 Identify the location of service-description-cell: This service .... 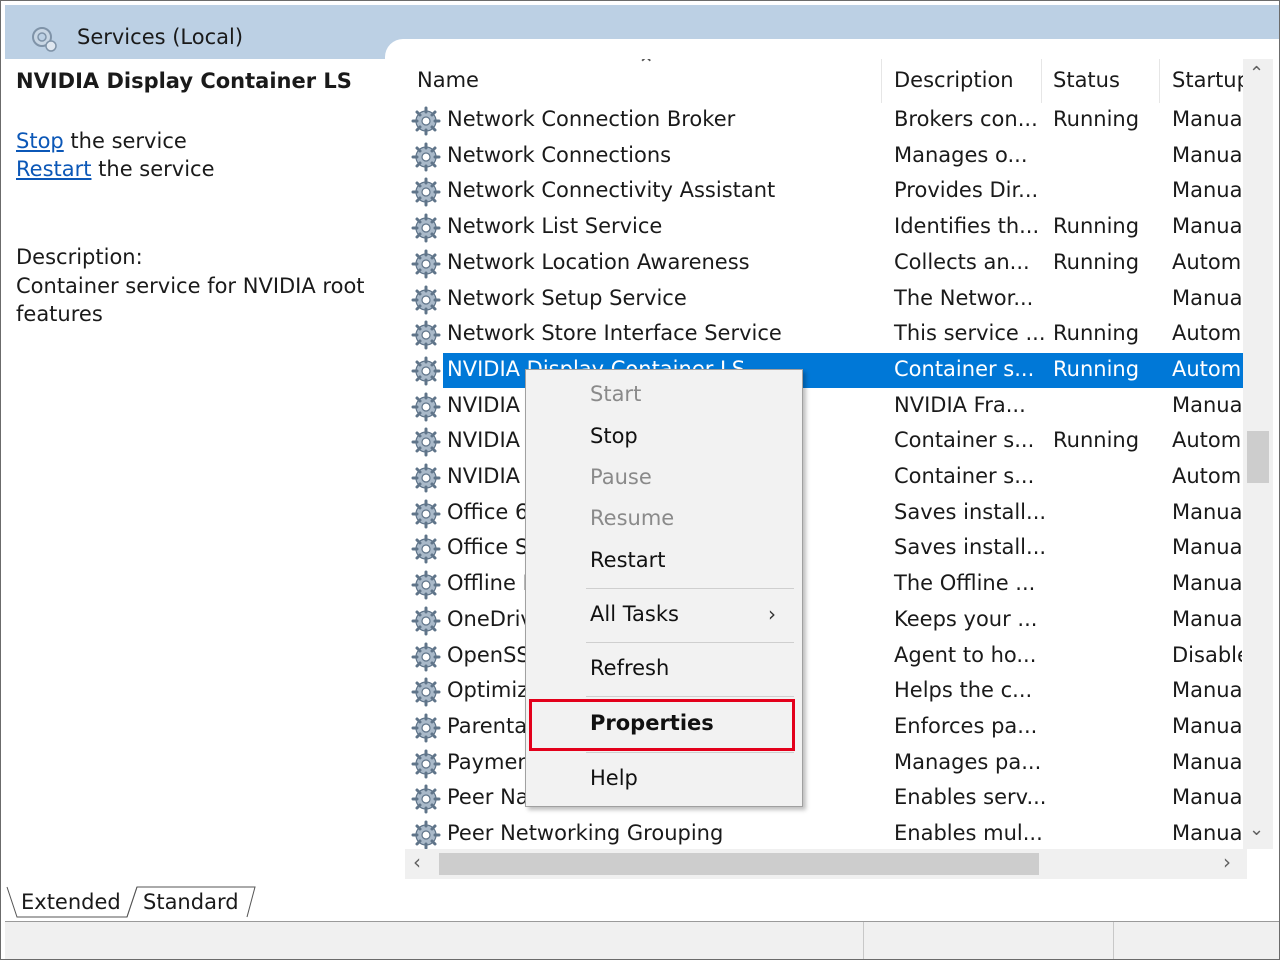
(970, 333).